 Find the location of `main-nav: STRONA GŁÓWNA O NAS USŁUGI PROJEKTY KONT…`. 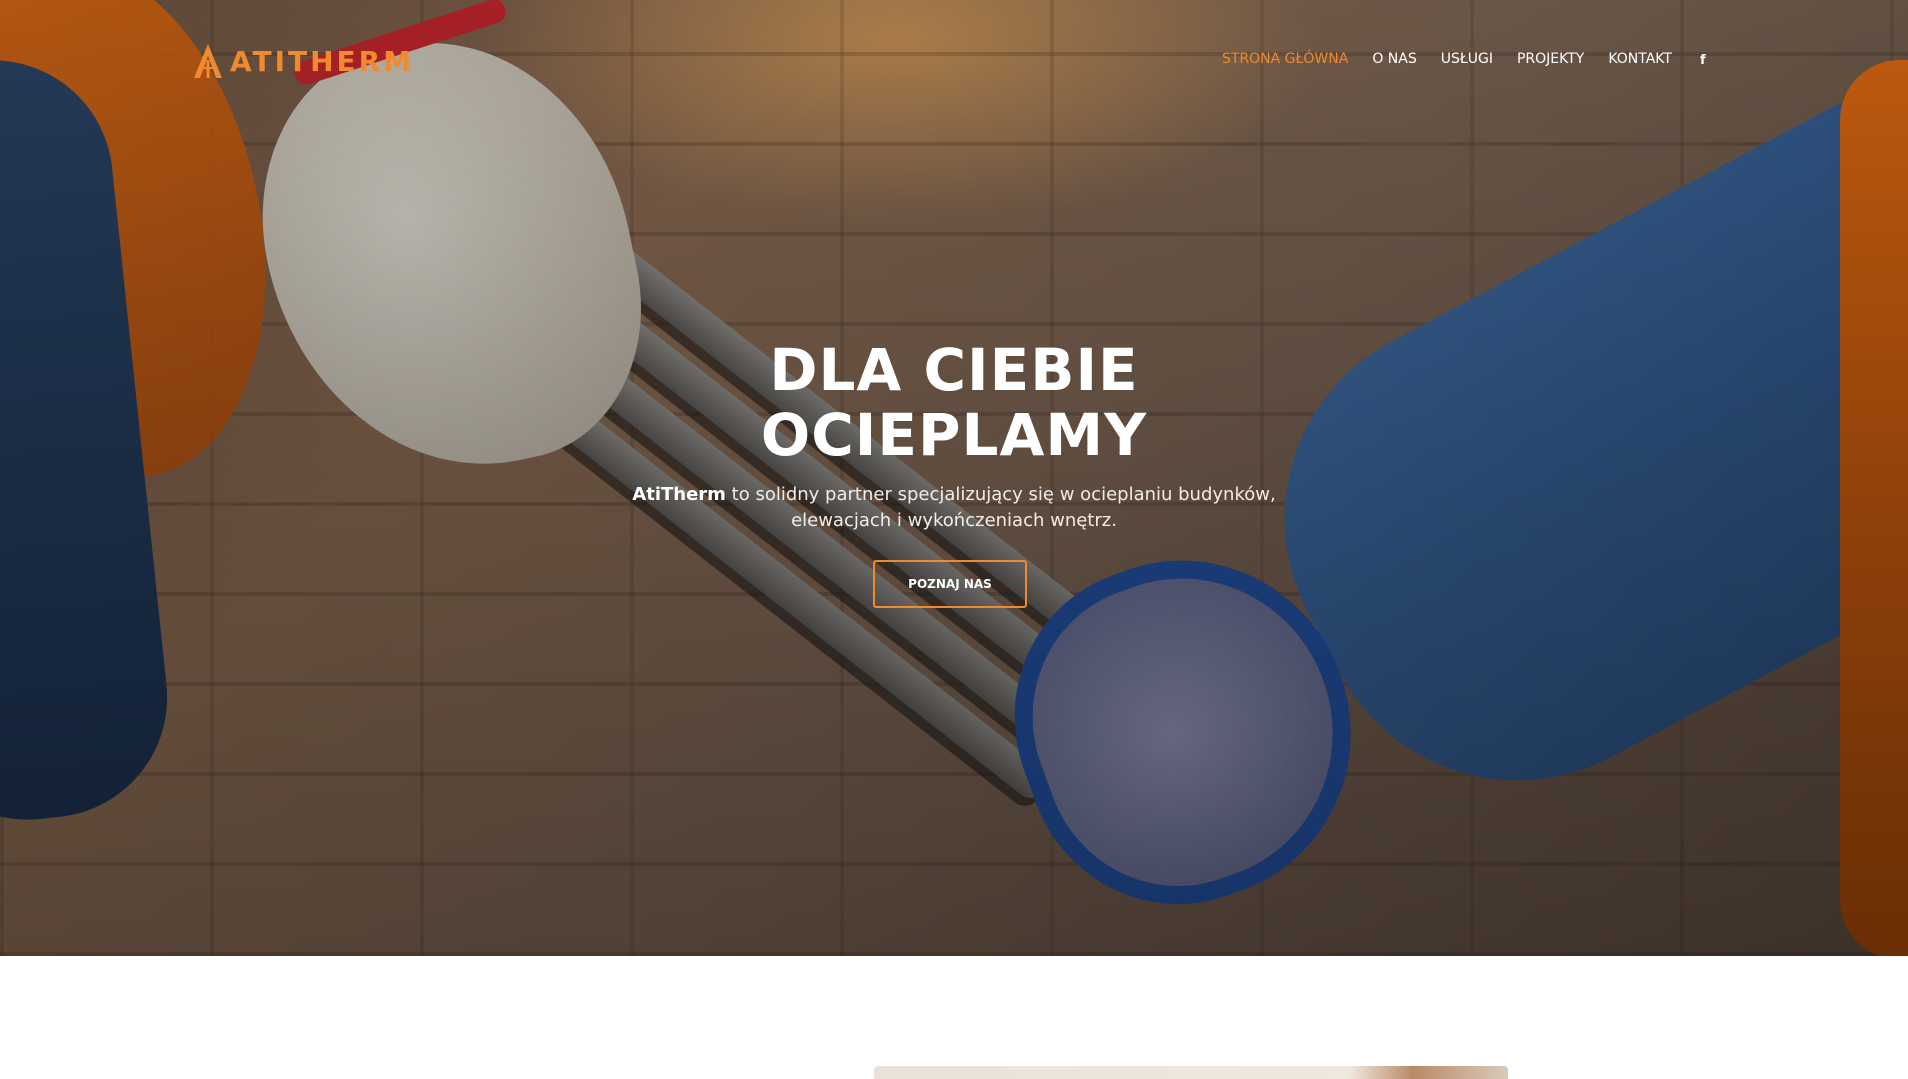

main-nav: STRONA GŁÓWNA O NAS USŁUGI PROJEKTY KONT… is located at coordinates (1459, 59).